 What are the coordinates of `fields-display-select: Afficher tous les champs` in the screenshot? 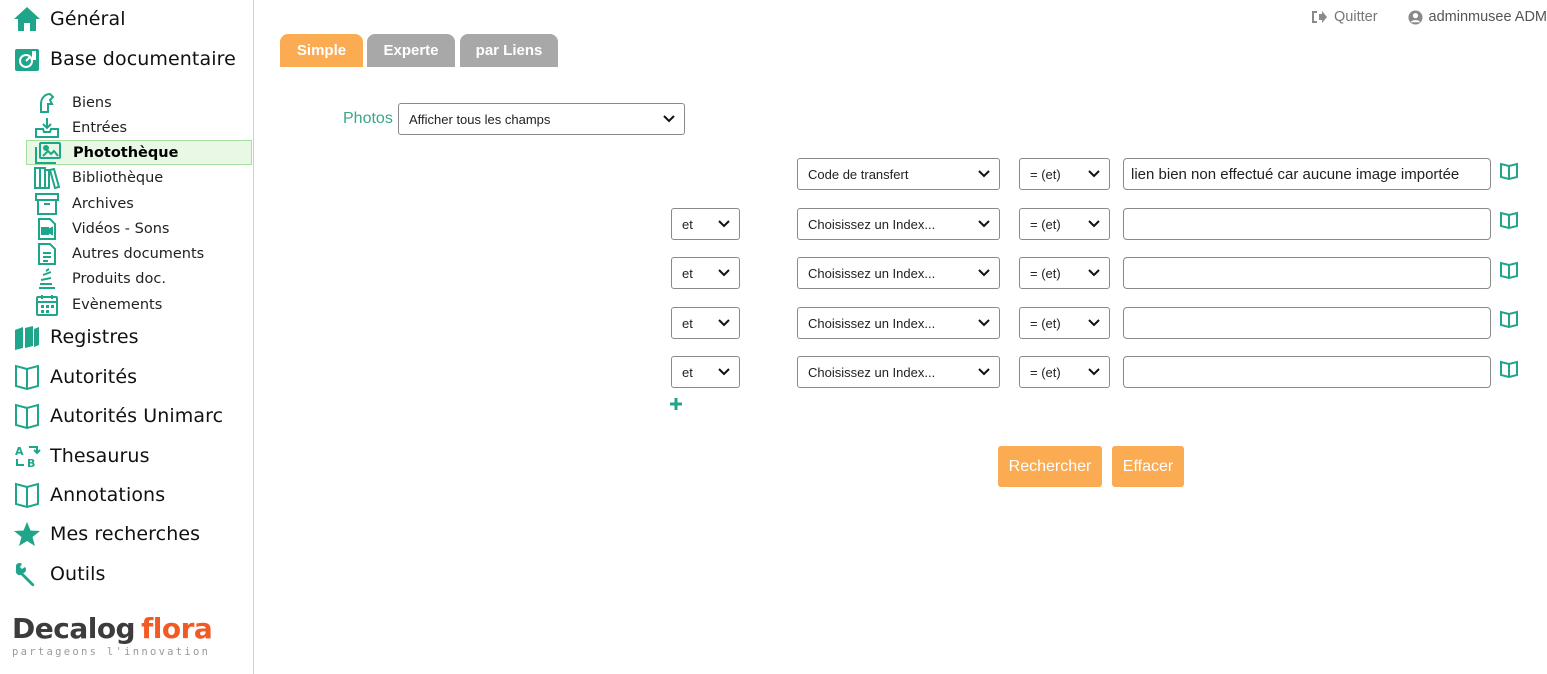 It's located at (541, 119).